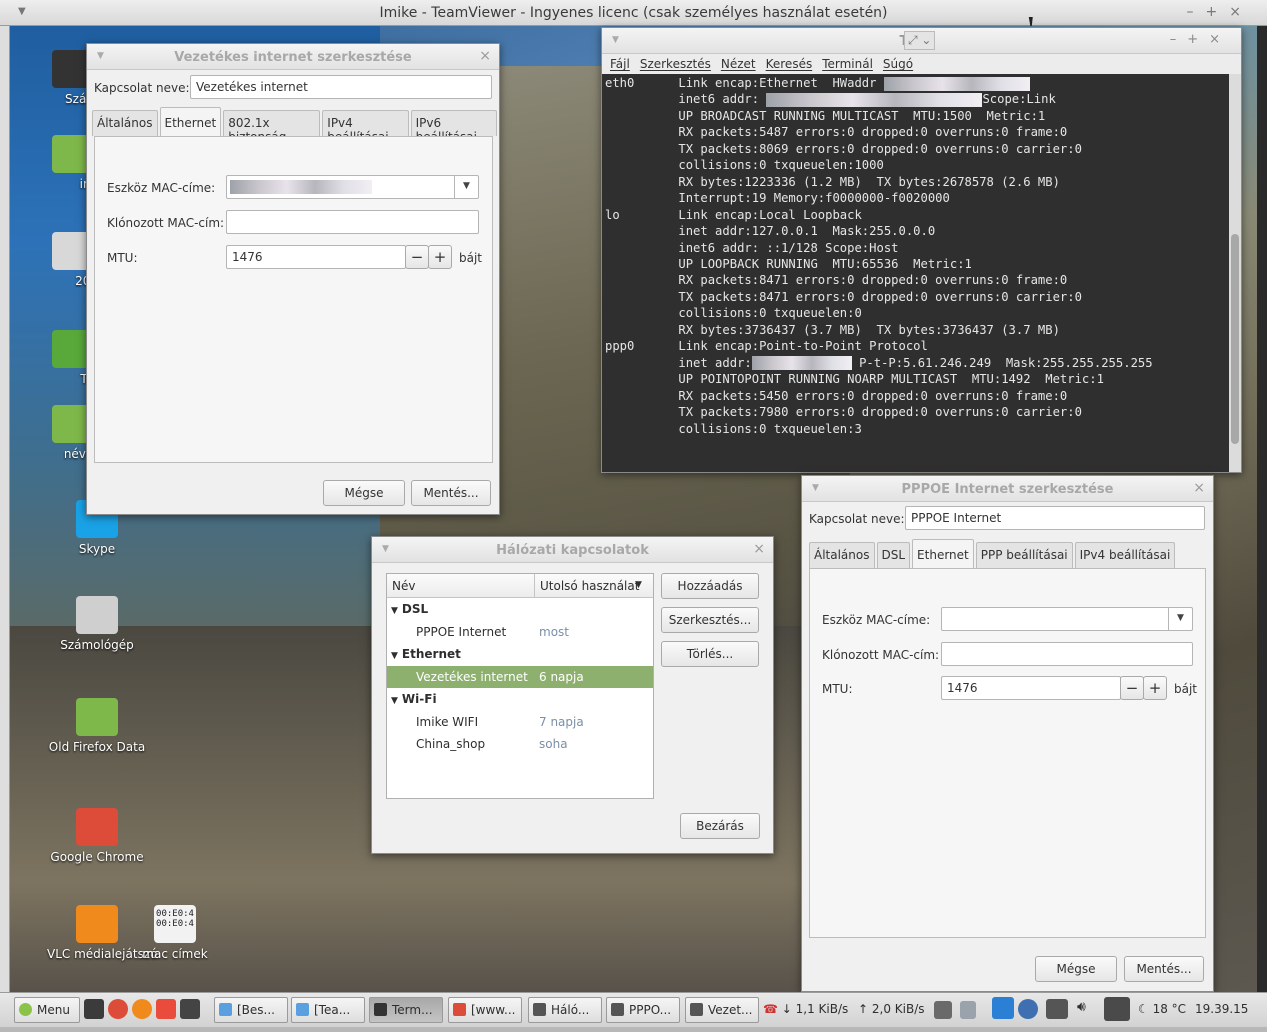 The height and width of the screenshot is (1032, 1267). I want to click on terminal-launcher-icon, so click(94, 1009).